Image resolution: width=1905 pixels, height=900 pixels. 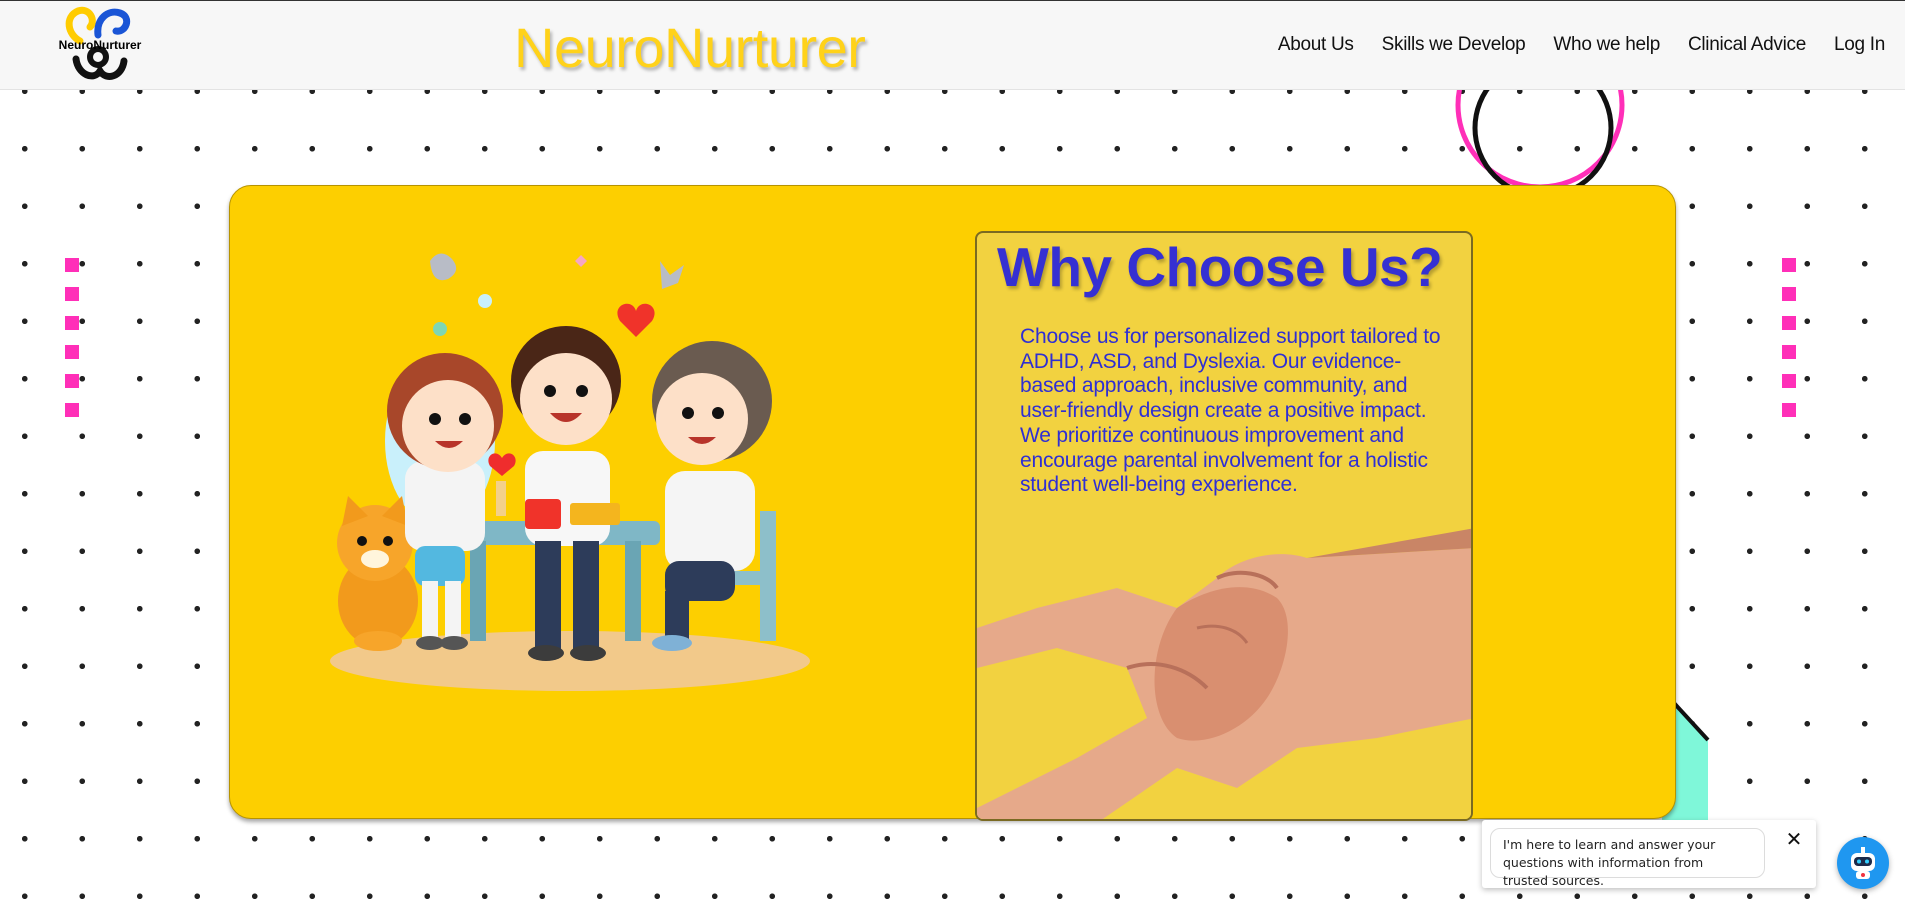 I want to click on logo-text: NeuroNurturer, so click(x=100, y=45).